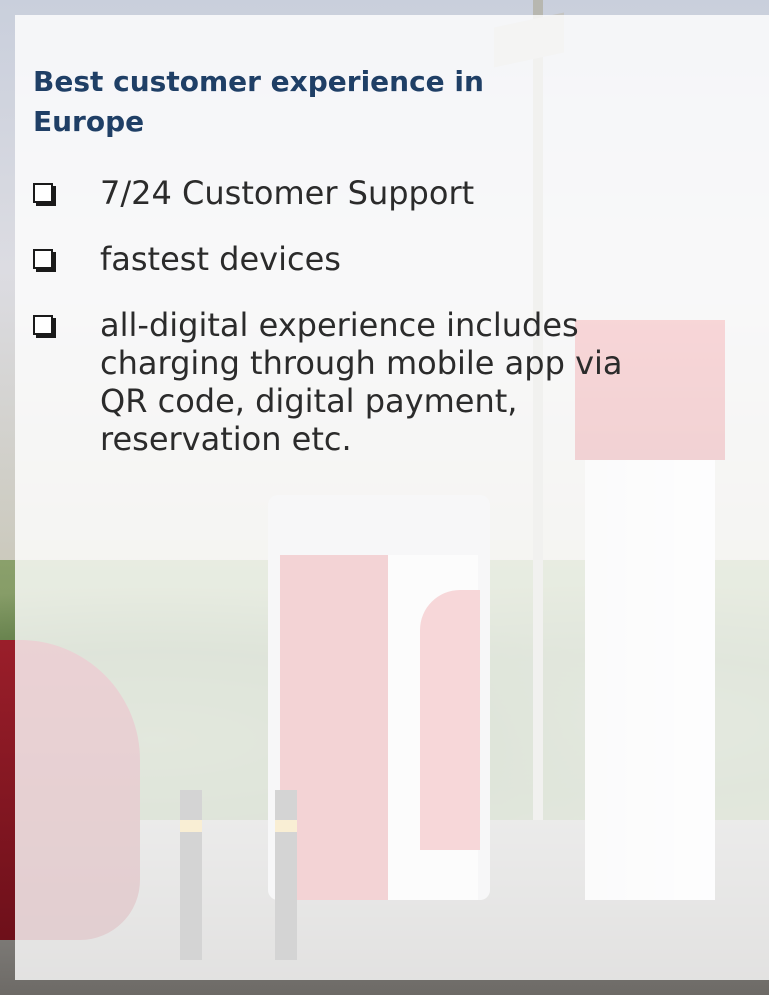 The image size is (769, 995). I want to click on list-item: 7/24 Customer Support, so click(383, 193).